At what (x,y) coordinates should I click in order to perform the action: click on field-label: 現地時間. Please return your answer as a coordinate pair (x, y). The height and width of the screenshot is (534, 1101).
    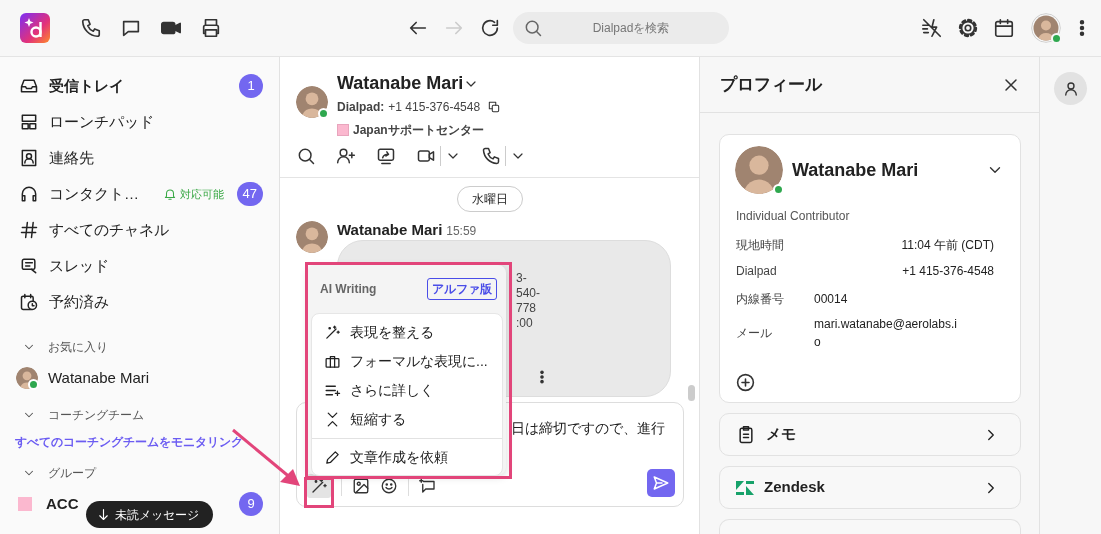
    Looking at the image, I should click on (760, 245).